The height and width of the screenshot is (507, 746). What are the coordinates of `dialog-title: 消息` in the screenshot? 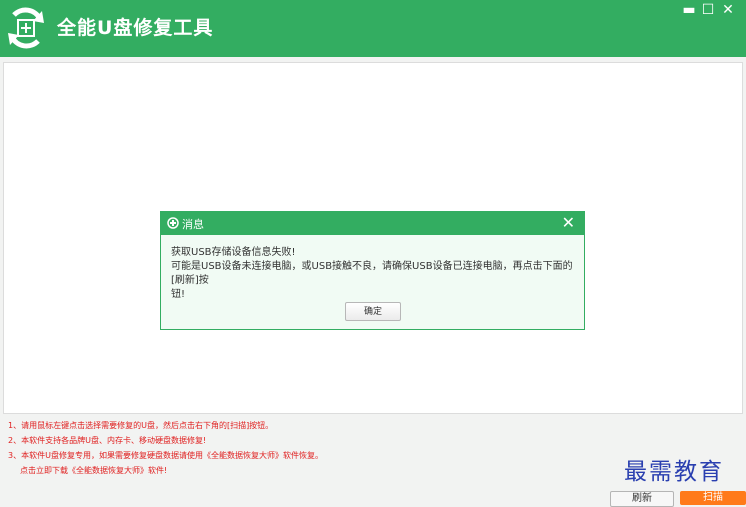 It's located at (193, 224).